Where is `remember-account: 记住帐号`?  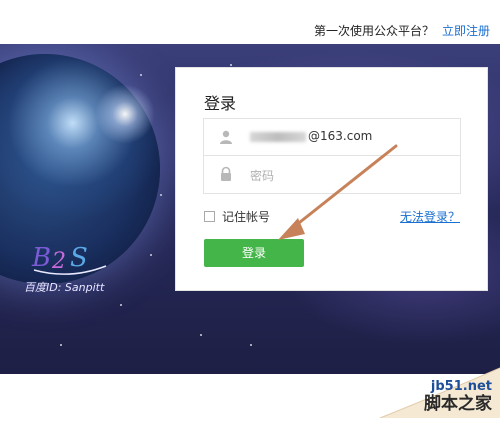 remember-account: 记住帐号 is located at coordinates (237, 216).